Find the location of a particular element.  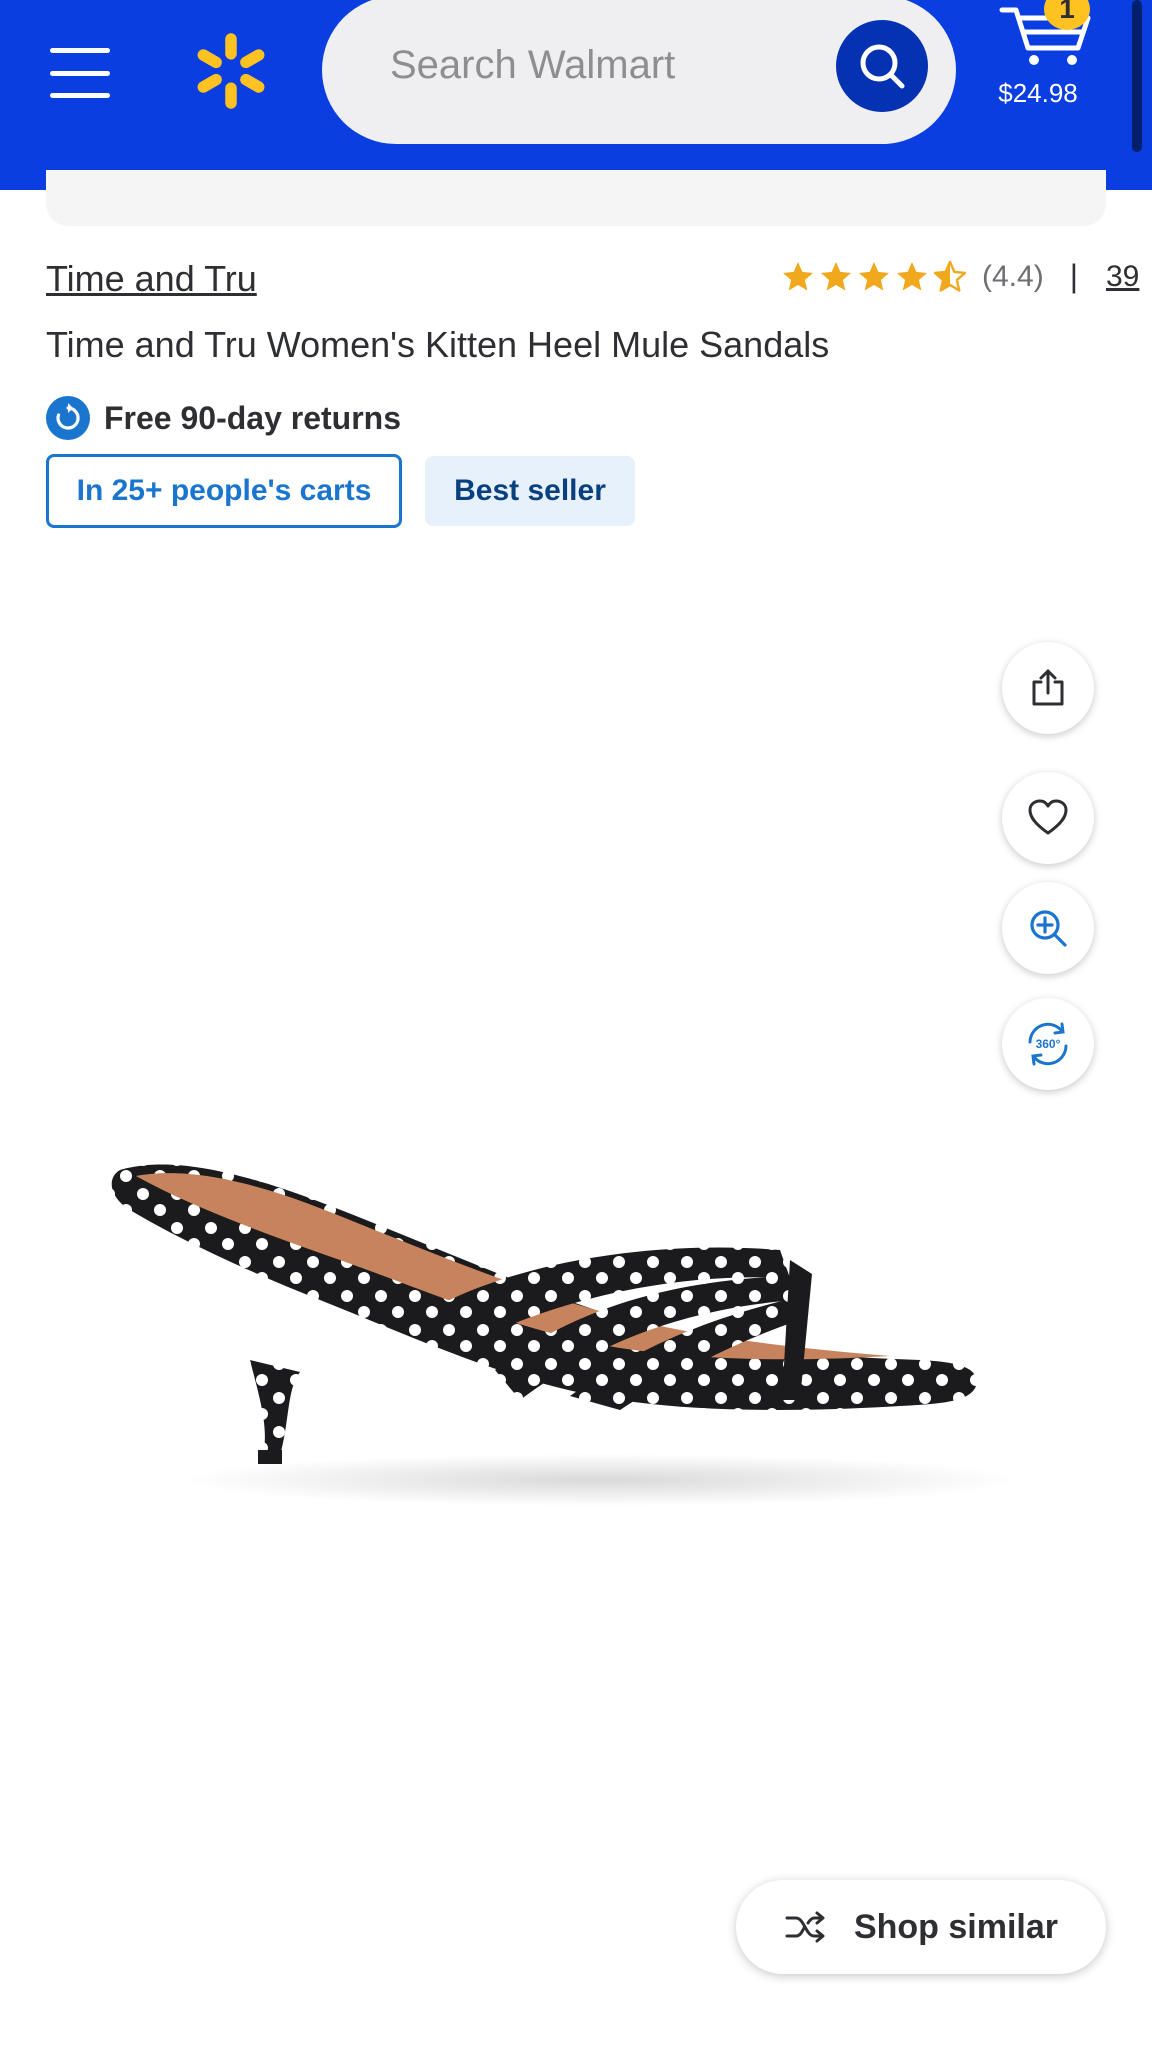

returns-icon is located at coordinates (68, 418).